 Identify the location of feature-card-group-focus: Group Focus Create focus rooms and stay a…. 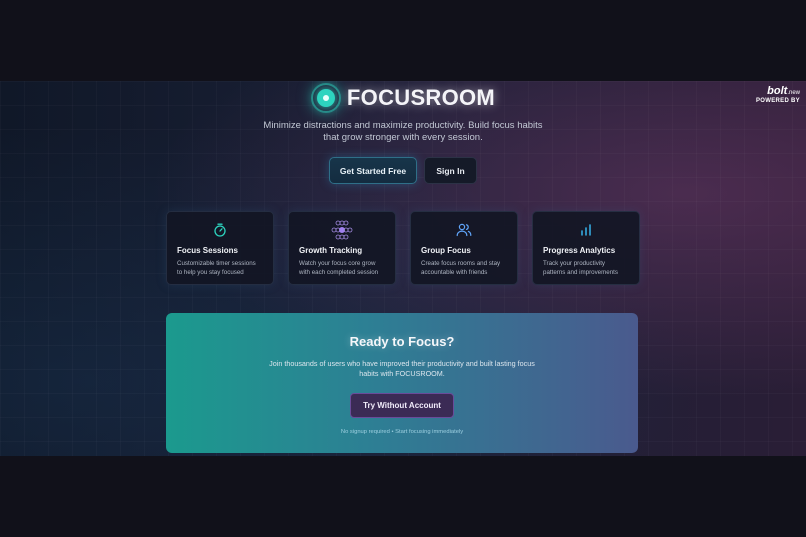
(464, 248).